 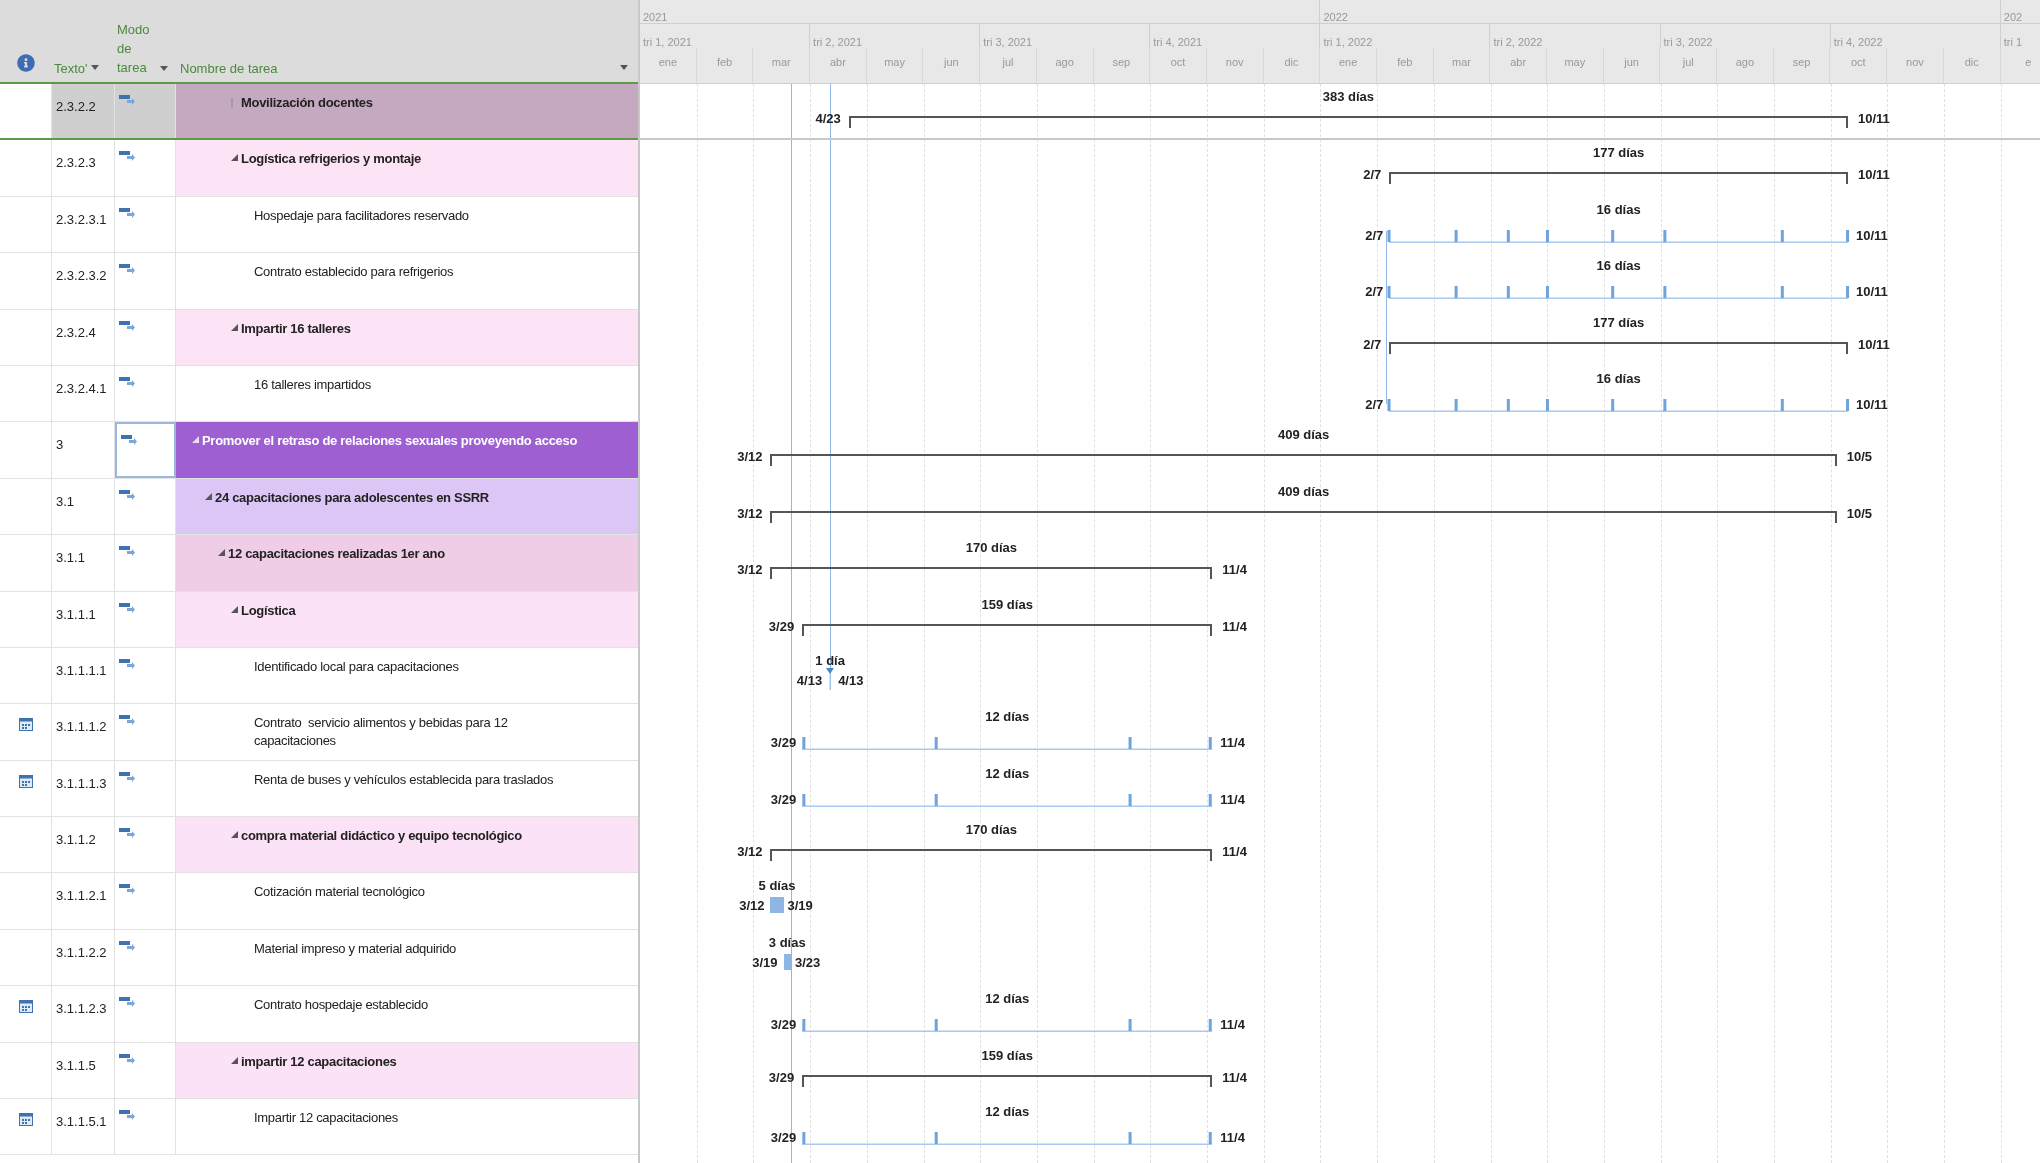 I want to click on quarter-label: tri 3, 2022, so click(x=1688, y=42).